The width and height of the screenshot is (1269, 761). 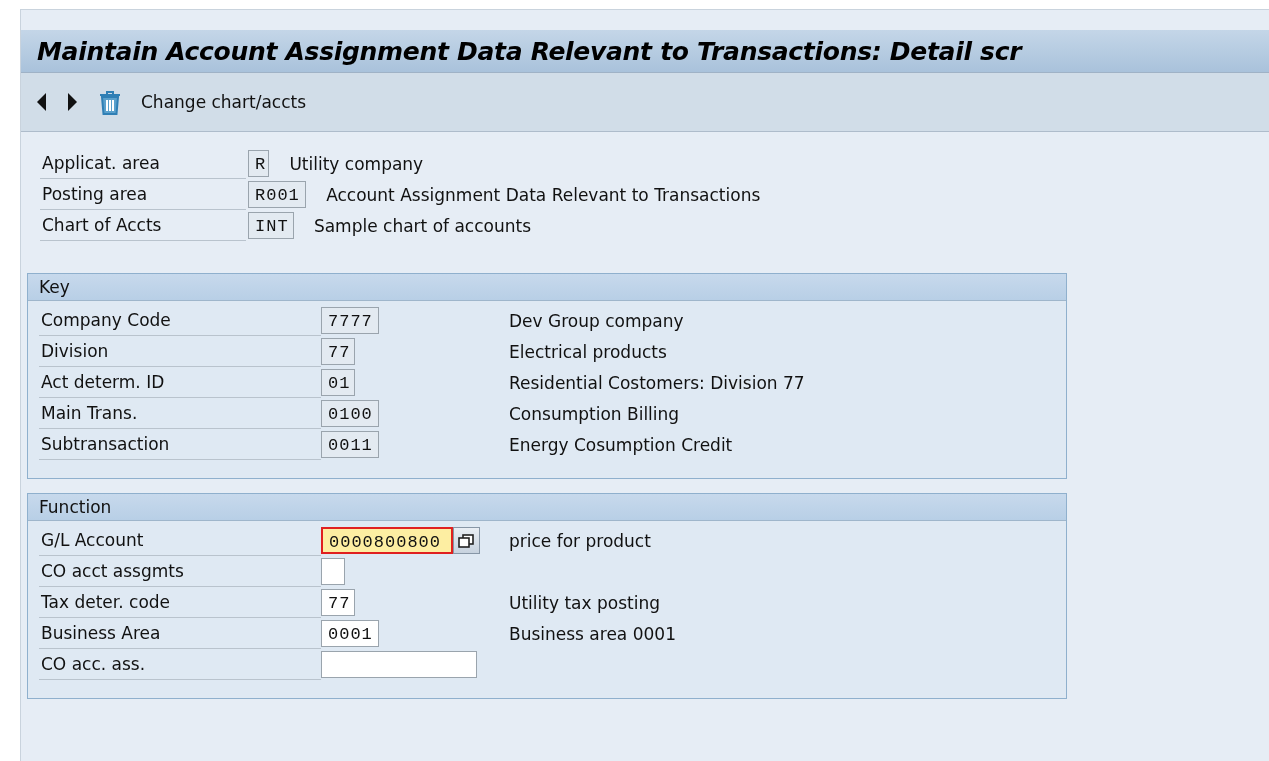 I want to click on field-label: CO acc. ass., so click(x=180, y=664).